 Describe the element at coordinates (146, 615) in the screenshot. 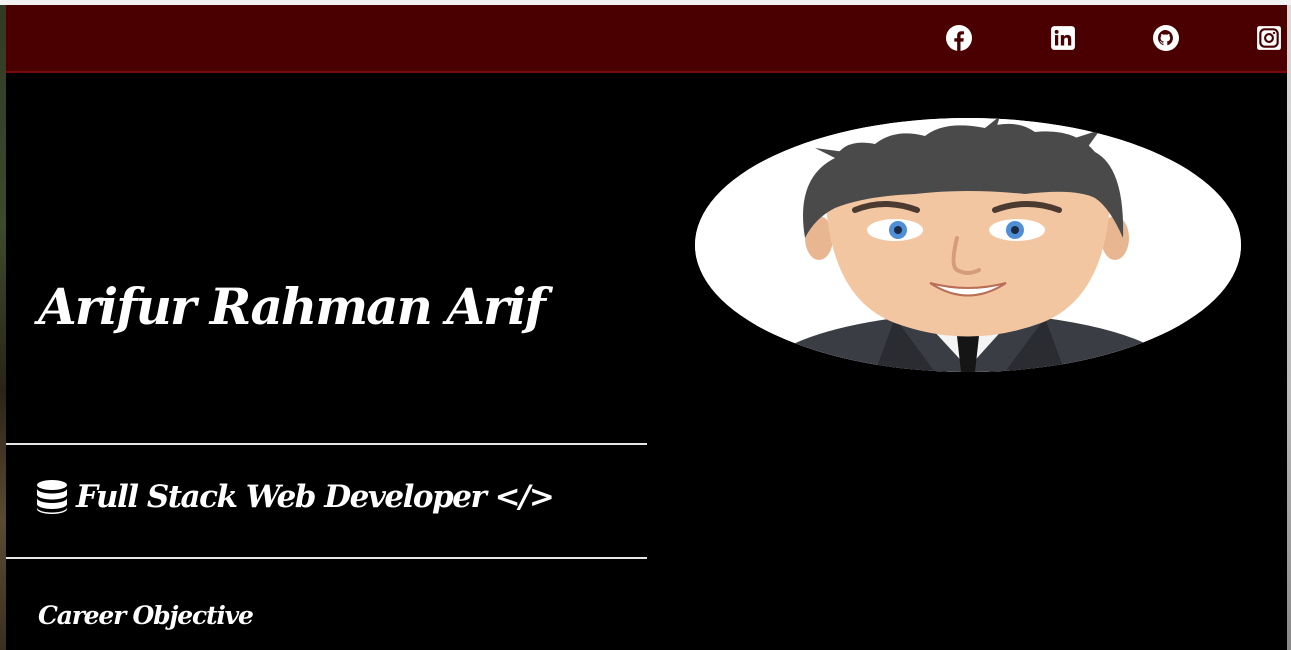

I see `career-objective-heading: Career Objective` at that location.